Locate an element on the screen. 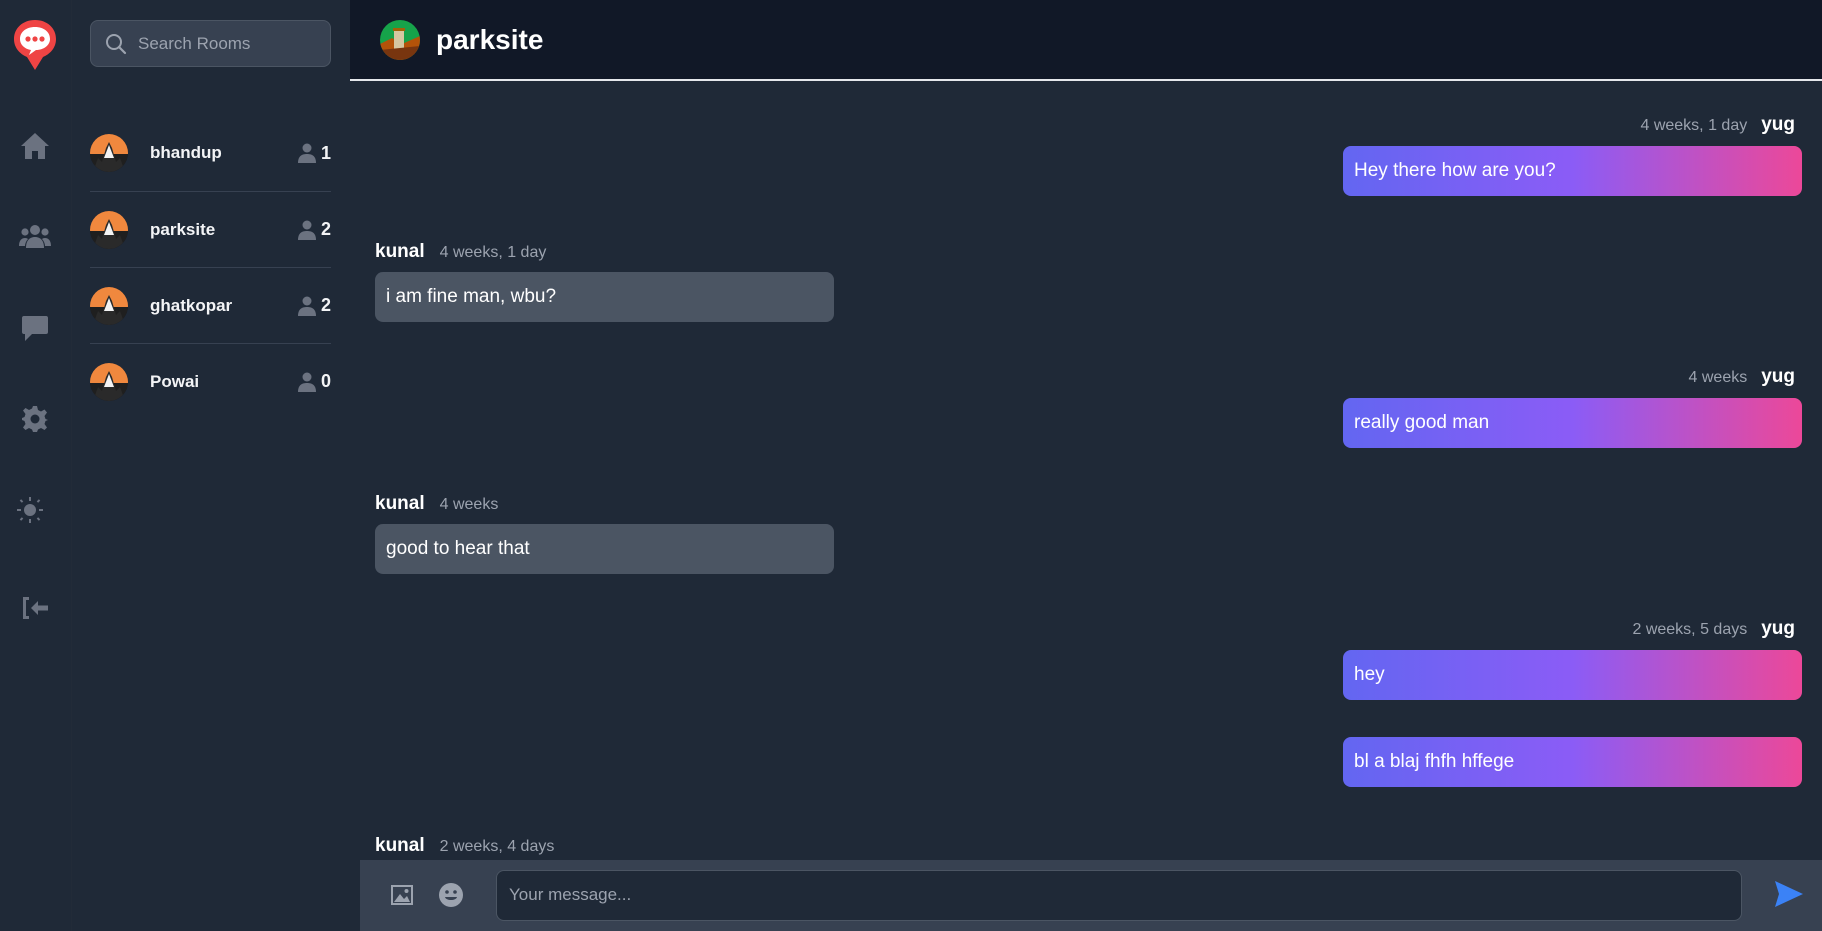 This screenshot has width=1822, height=931. room-name: bhandup is located at coordinates (186, 152).